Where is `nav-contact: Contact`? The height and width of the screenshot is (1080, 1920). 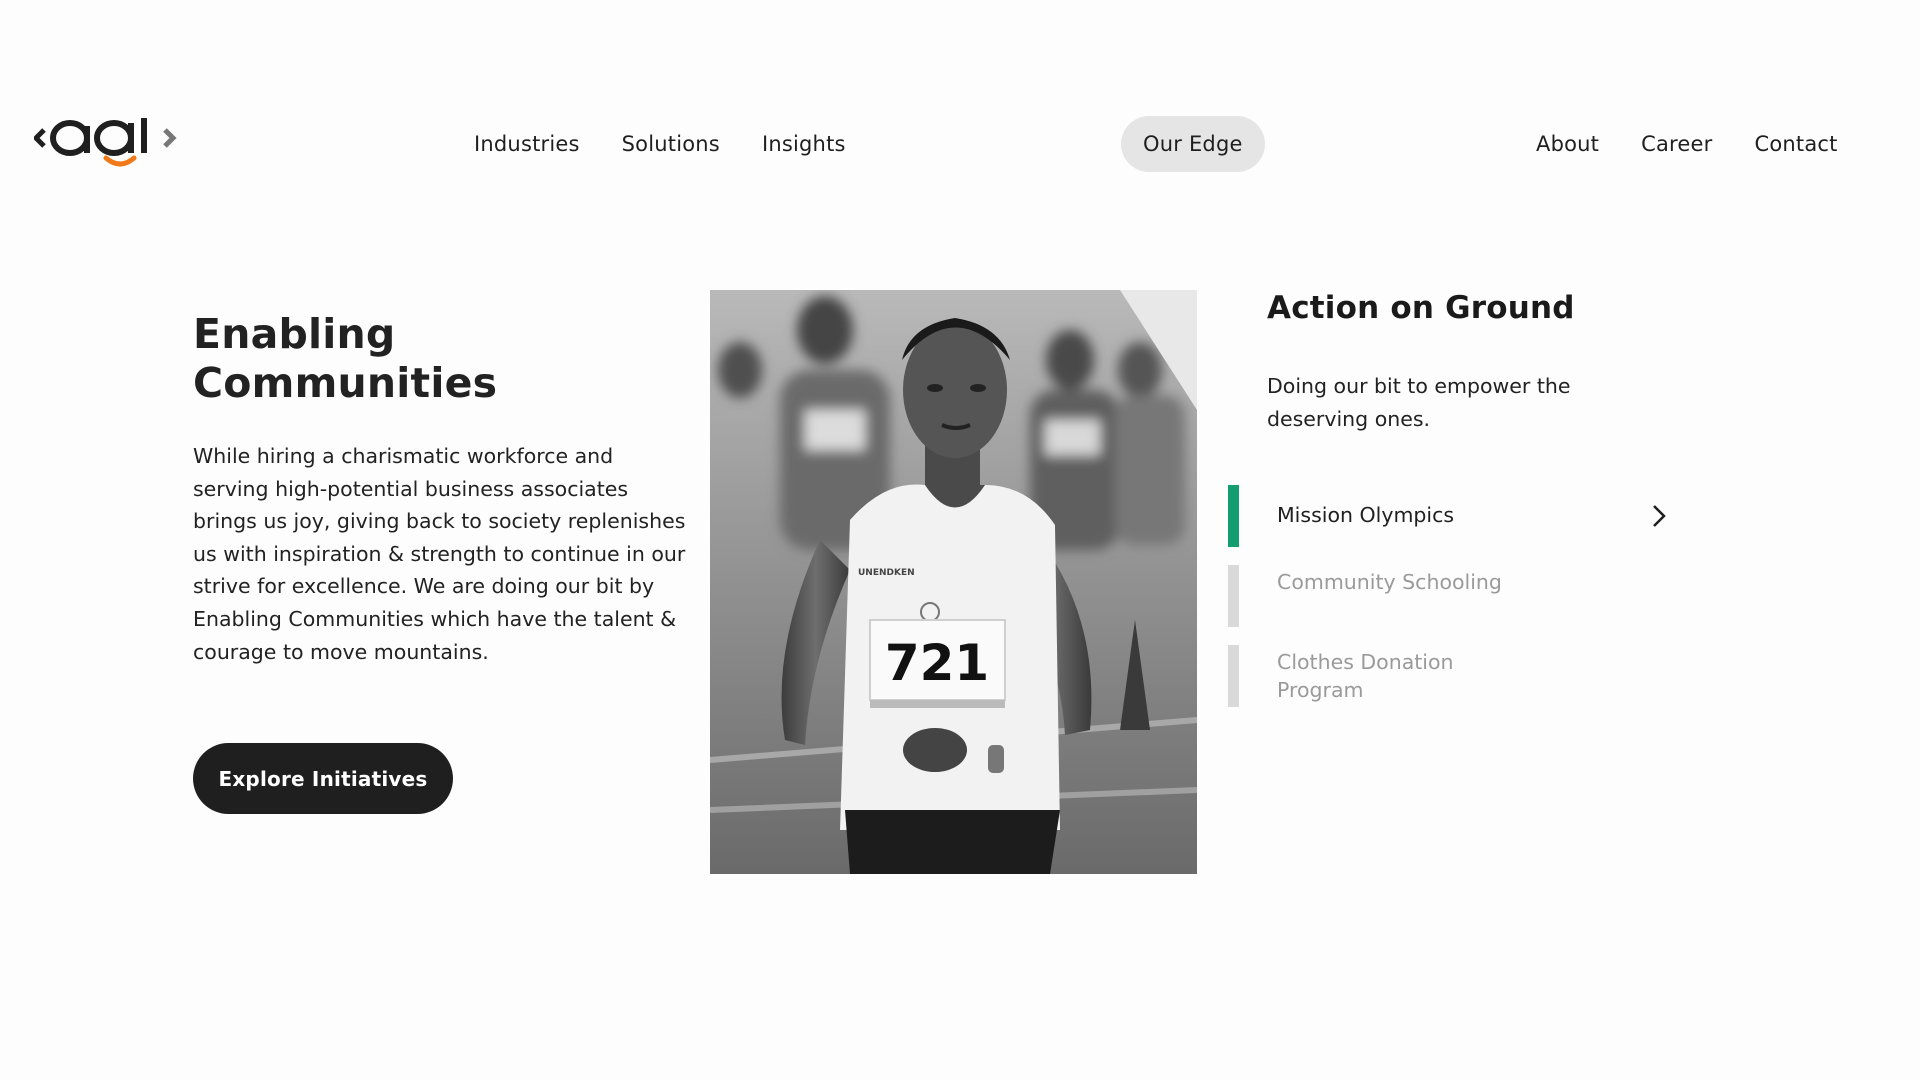
nav-contact: Contact is located at coordinates (1795, 144).